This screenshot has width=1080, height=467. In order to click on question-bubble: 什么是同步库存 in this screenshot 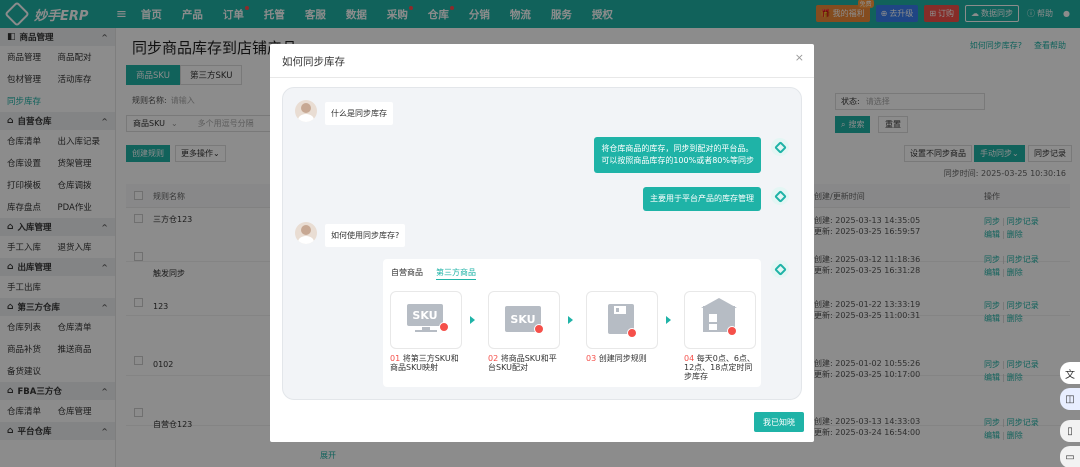, I will do `click(359, 113)`.